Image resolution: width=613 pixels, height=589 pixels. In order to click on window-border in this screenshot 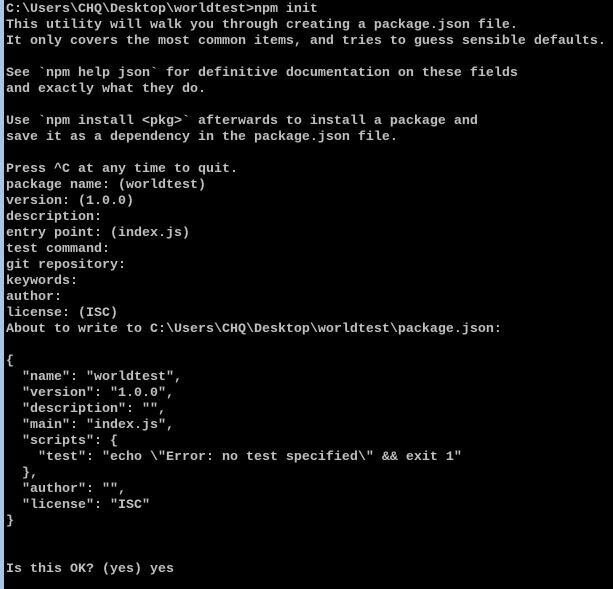, I will do `click(2, 294)`.